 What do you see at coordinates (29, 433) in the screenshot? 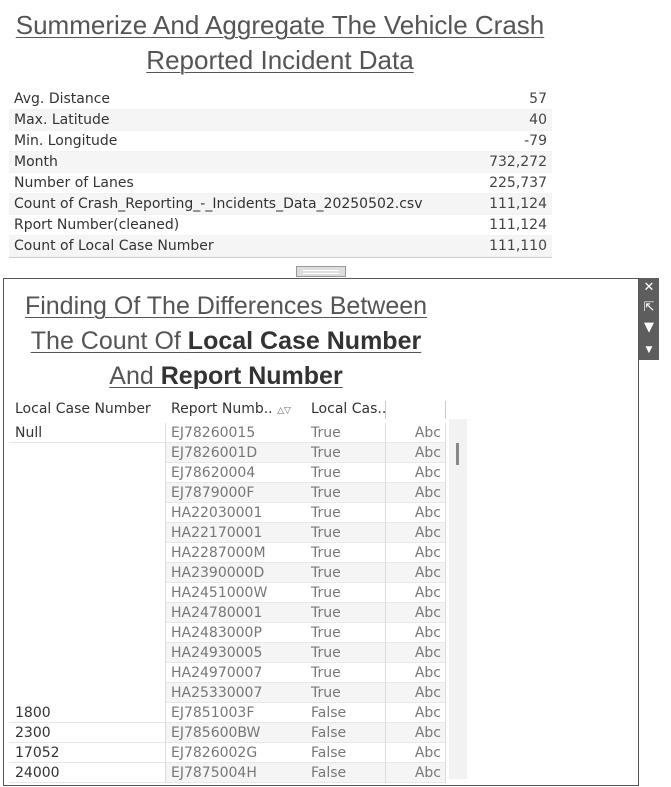
I see `local-case-number-cell: Null` at bounding box center [29, 433].